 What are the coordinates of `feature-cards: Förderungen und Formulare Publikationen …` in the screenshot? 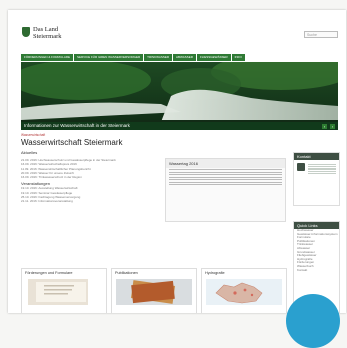 It's located at (154, 290).